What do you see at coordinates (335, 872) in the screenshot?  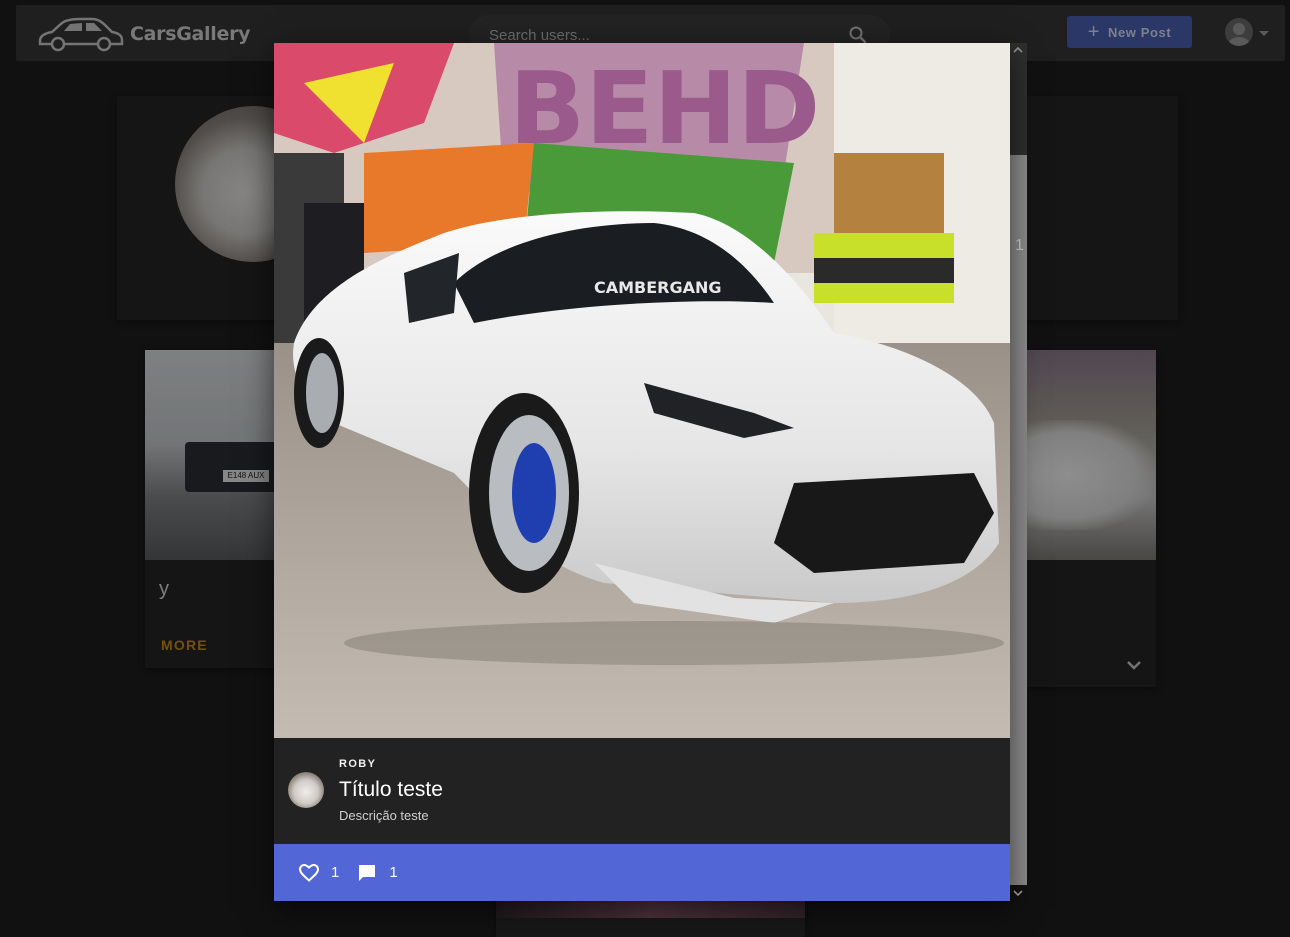 I see `like-count: 1` at bounding box center [335, 872].